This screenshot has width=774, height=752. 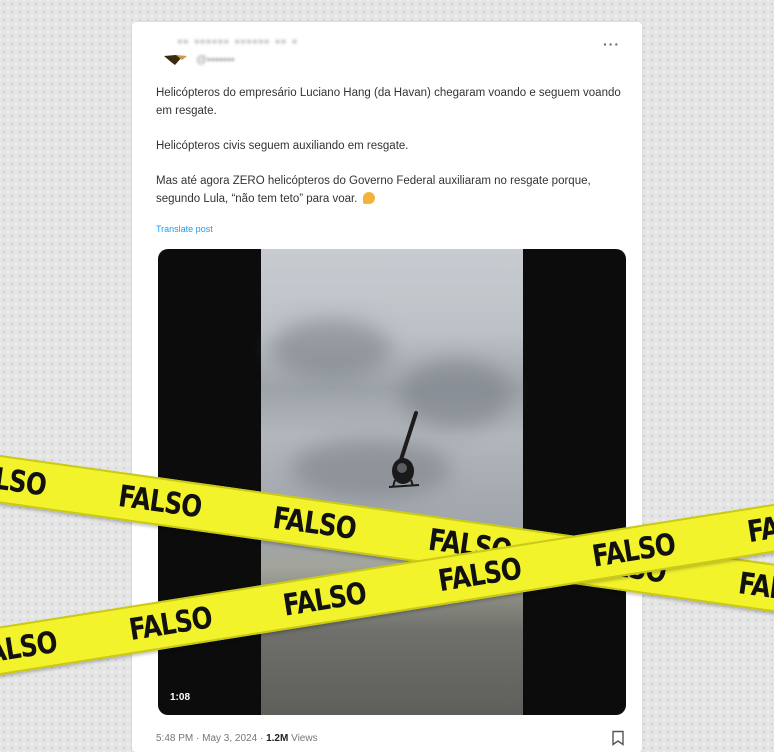 I want to click on more-options-button: ···, so click(x=611, y=44).